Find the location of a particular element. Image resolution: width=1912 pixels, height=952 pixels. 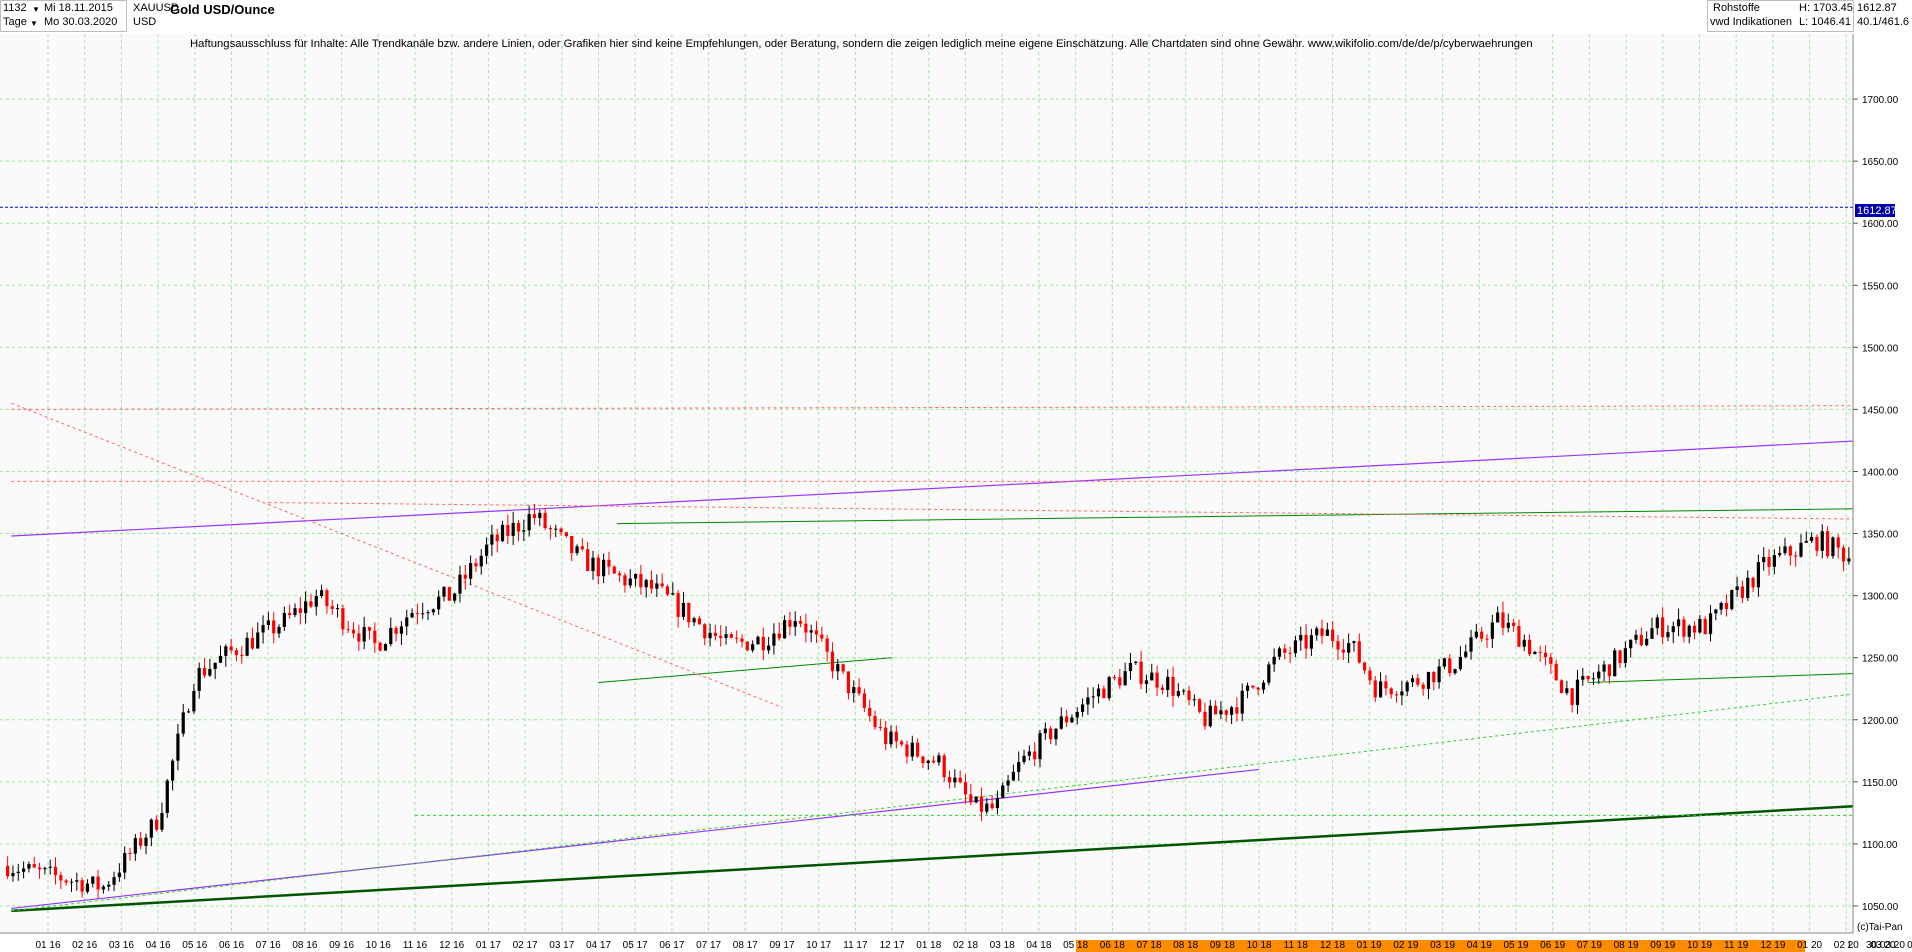

x-tick-label: 10 16 is located at coordinates (378, 945).